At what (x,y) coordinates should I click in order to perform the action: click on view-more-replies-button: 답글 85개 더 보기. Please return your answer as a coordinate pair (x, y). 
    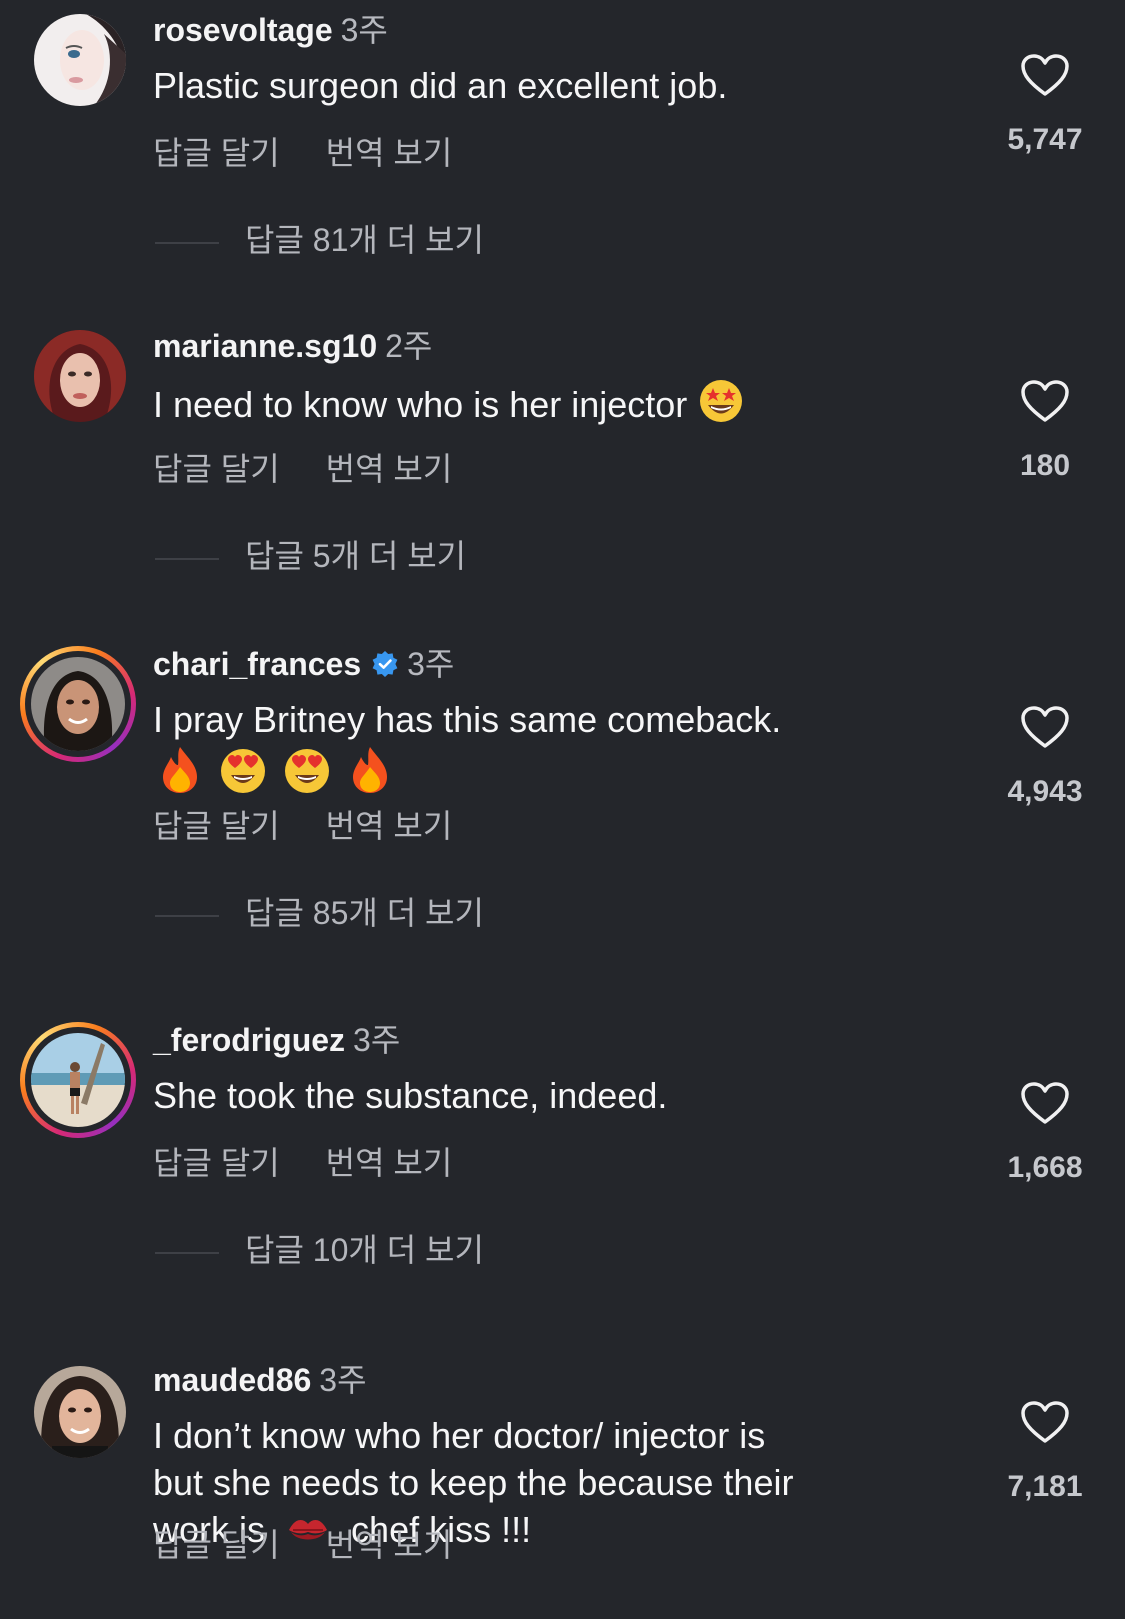
    Looking at the image, I should click on (319, 913).